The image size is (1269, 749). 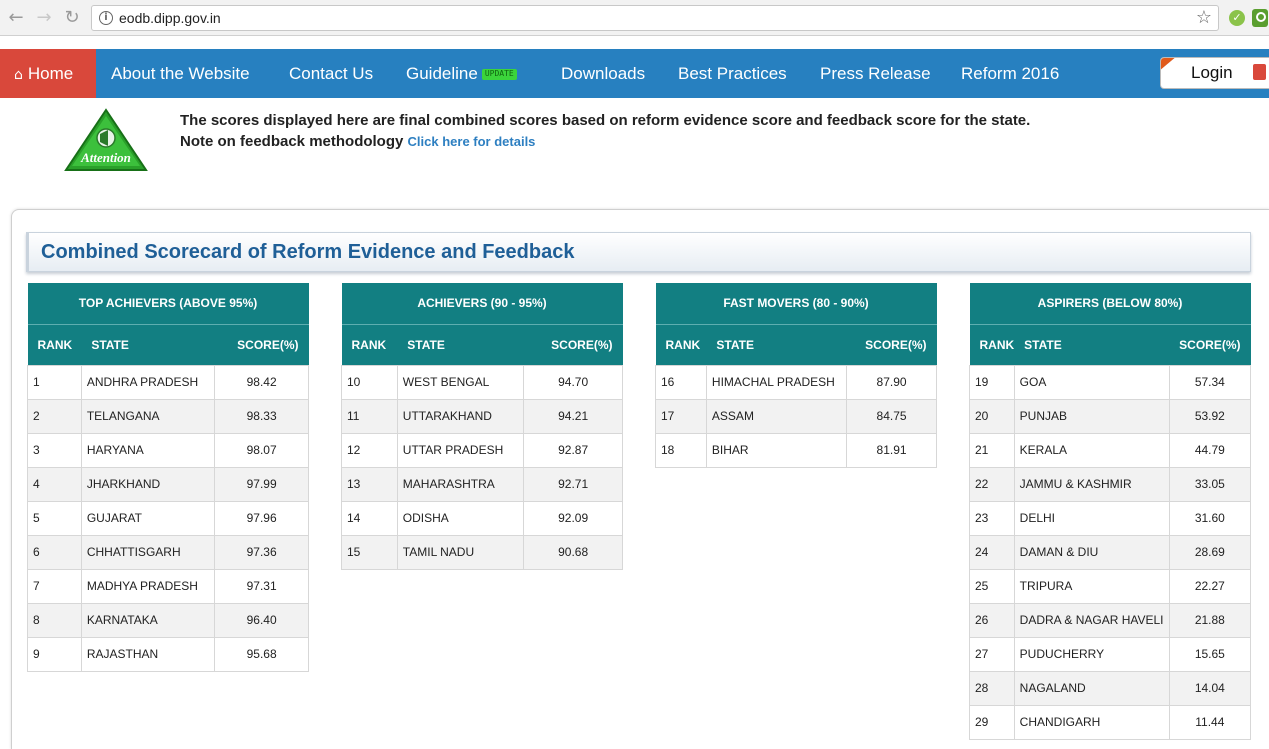 I want to click on rank-cell: 22, so click(x=992, y=484).